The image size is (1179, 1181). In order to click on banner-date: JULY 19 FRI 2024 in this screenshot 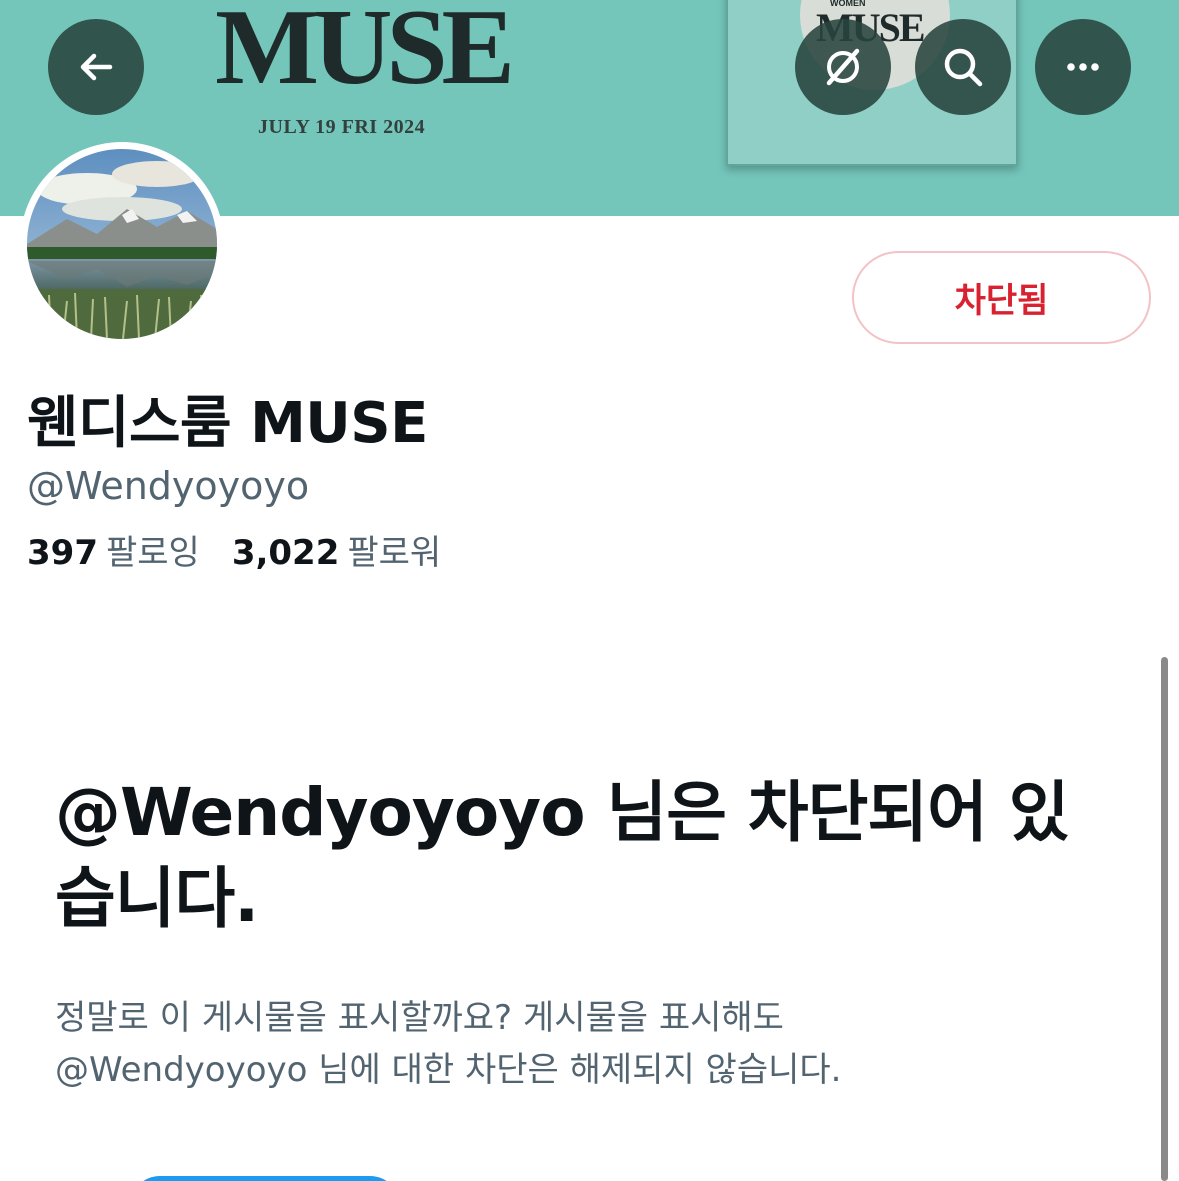, I will do `click(342, 127)`.